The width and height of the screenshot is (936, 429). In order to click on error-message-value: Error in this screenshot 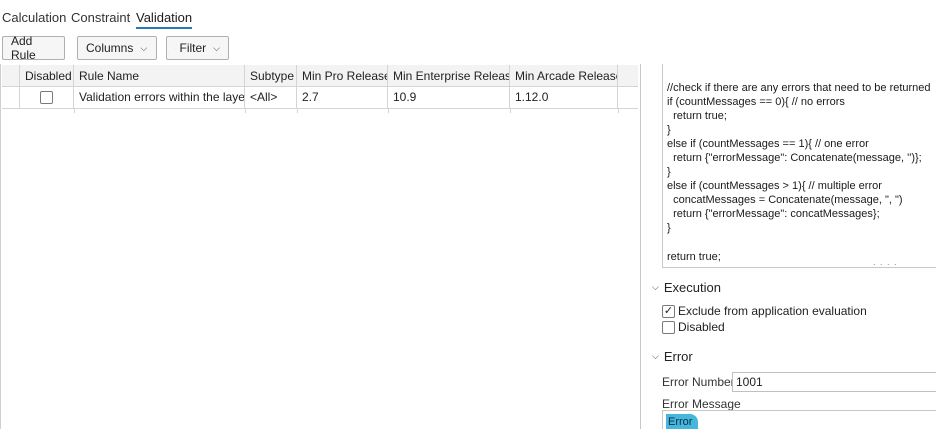, I will do `click(682, 421)`.